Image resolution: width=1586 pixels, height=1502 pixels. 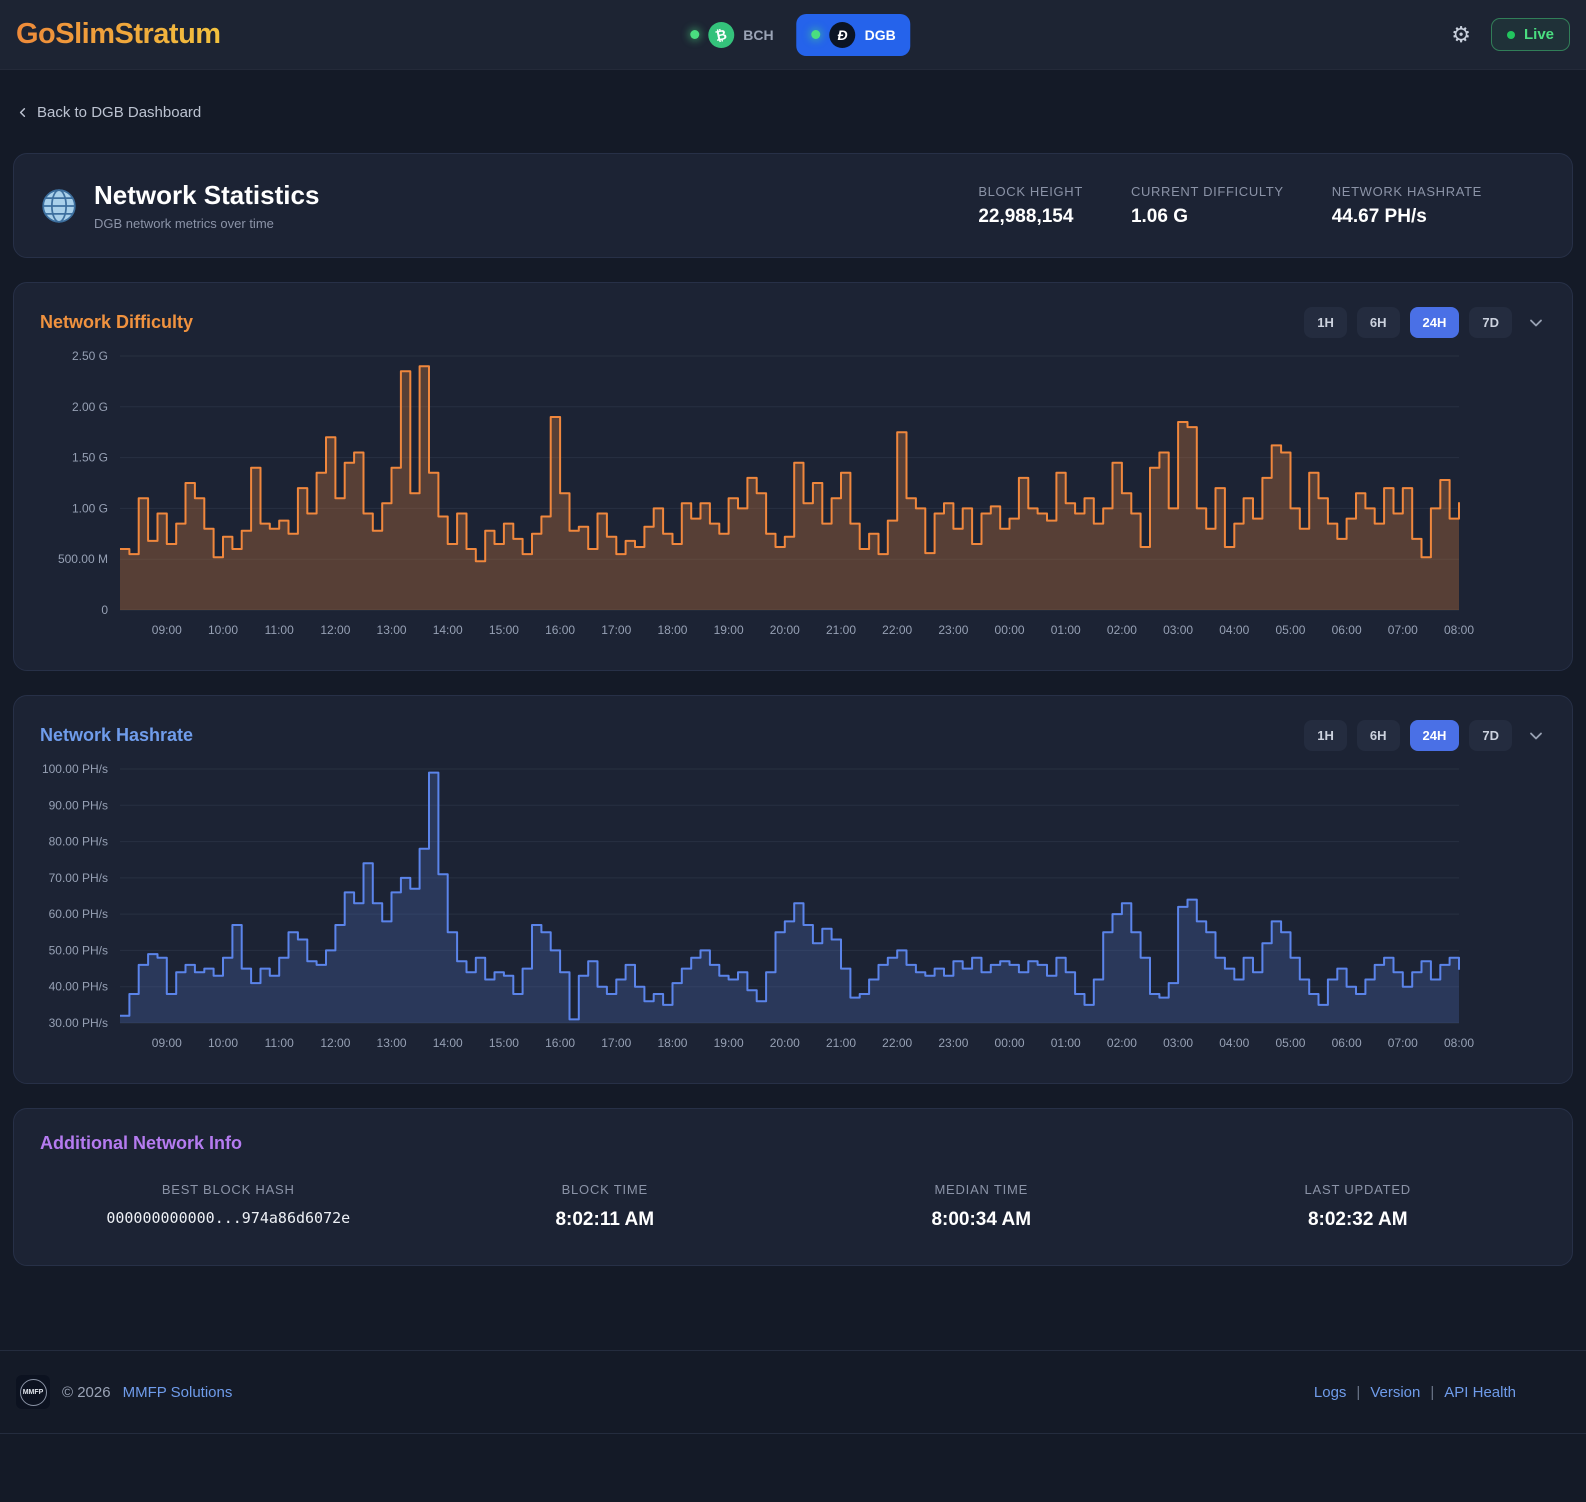 I want to click on svg-text: 15:00, so click(x=504, y=1043).